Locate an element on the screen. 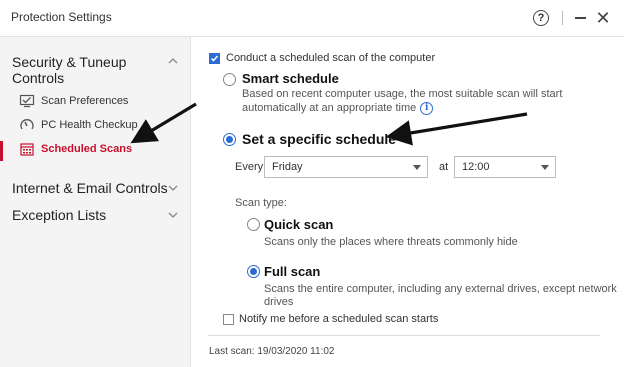 Image resolution: width=624 pixels, height=367 pixels. full-scan-radio is located at coordinates (253, 271).